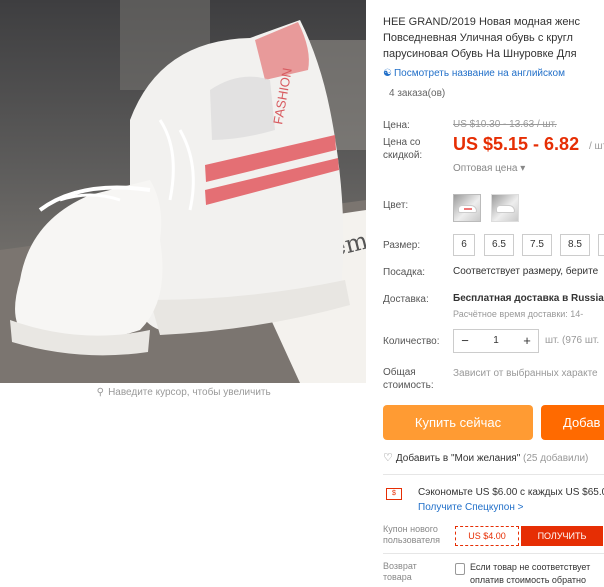 This screenshot has height=587, width=604. I want to click on get-promo-coupon-link: Получите Спецкупон >, so click(471, 507).